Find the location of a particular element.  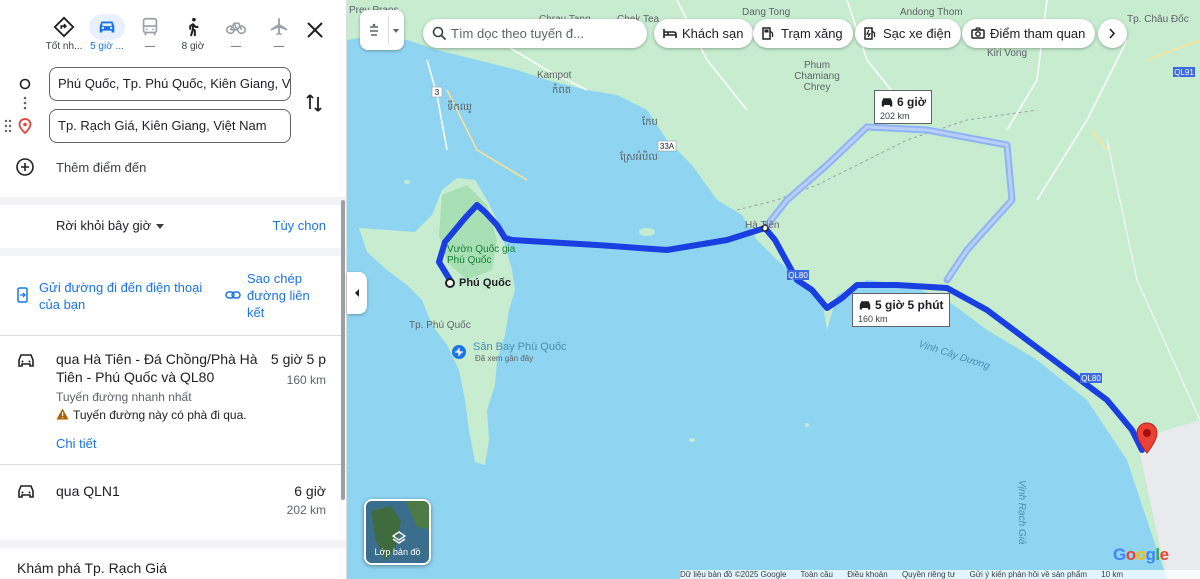

search-along-route is located at coordinates (535, 33).